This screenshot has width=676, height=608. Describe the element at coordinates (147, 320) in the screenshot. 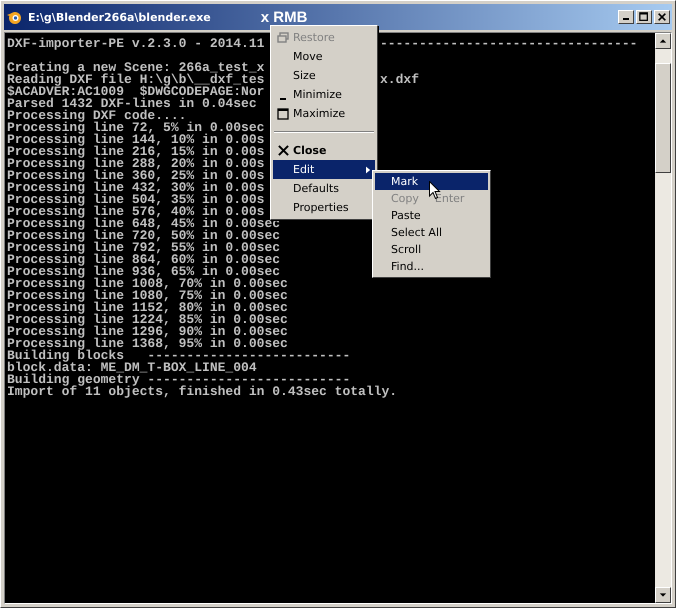

I see `console-line: Processing line 1224, 85% in 0.00sec` at that location.